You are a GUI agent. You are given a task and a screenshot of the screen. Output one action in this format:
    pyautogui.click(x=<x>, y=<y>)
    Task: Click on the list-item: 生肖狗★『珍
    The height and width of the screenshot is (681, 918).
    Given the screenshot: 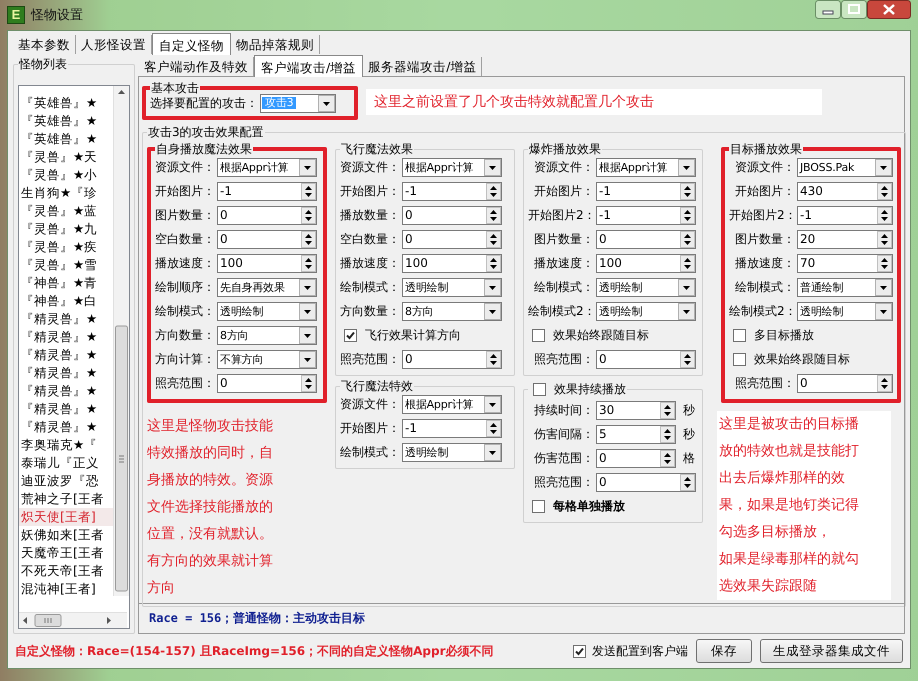 What is the action you would take?
    pyautogui.click(x=66, y=193)
    